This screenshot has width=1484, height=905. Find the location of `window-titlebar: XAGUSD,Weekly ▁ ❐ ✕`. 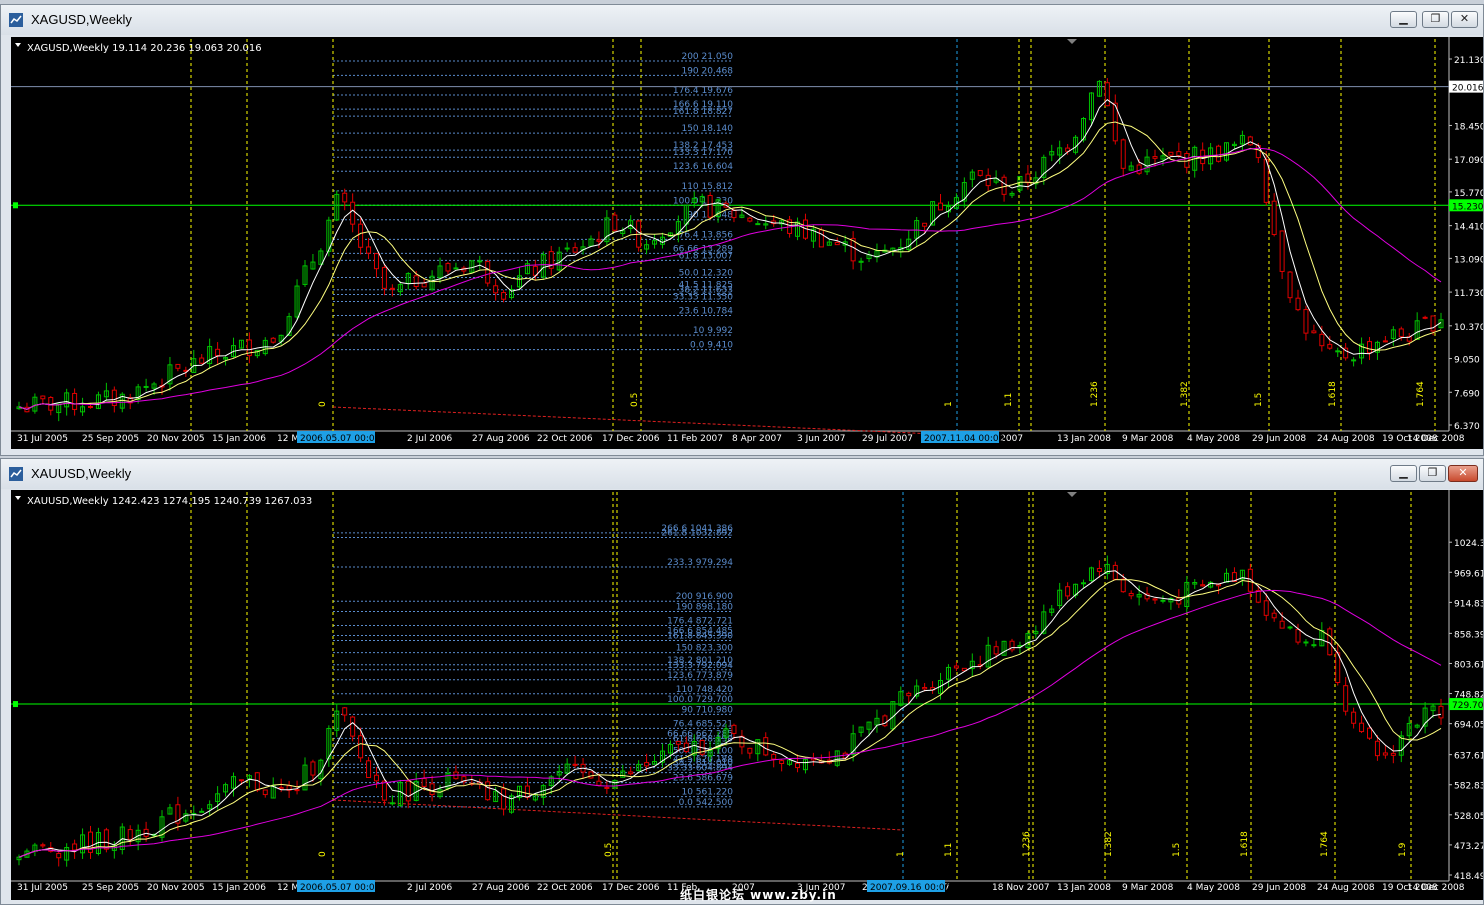

window-titlebar: XAGUSD,Weekly ▁ ❐ ✕ is located at coordinates (742, 20).